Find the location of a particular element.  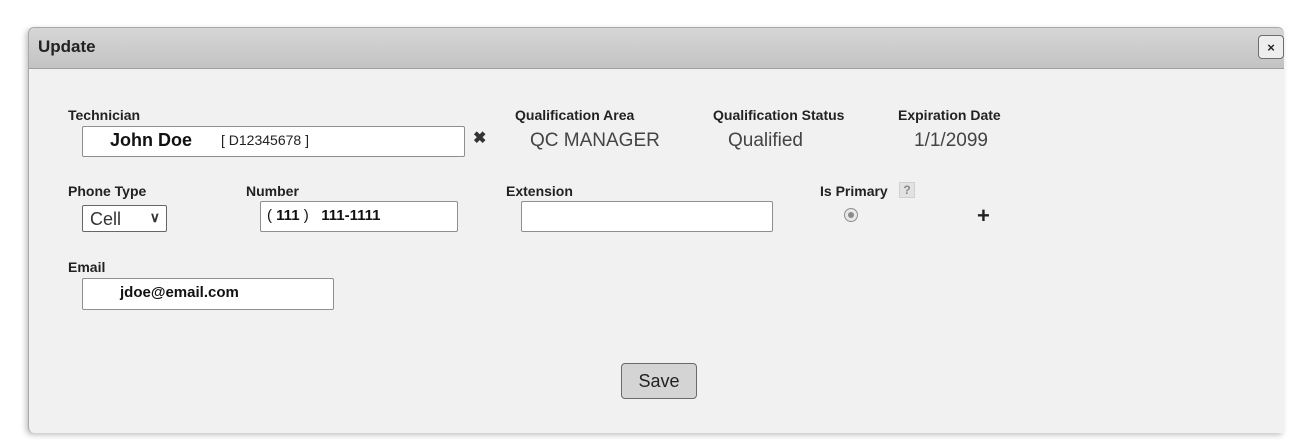

expiration-date-label: Expiration Date is located at coordinates (949, 115).